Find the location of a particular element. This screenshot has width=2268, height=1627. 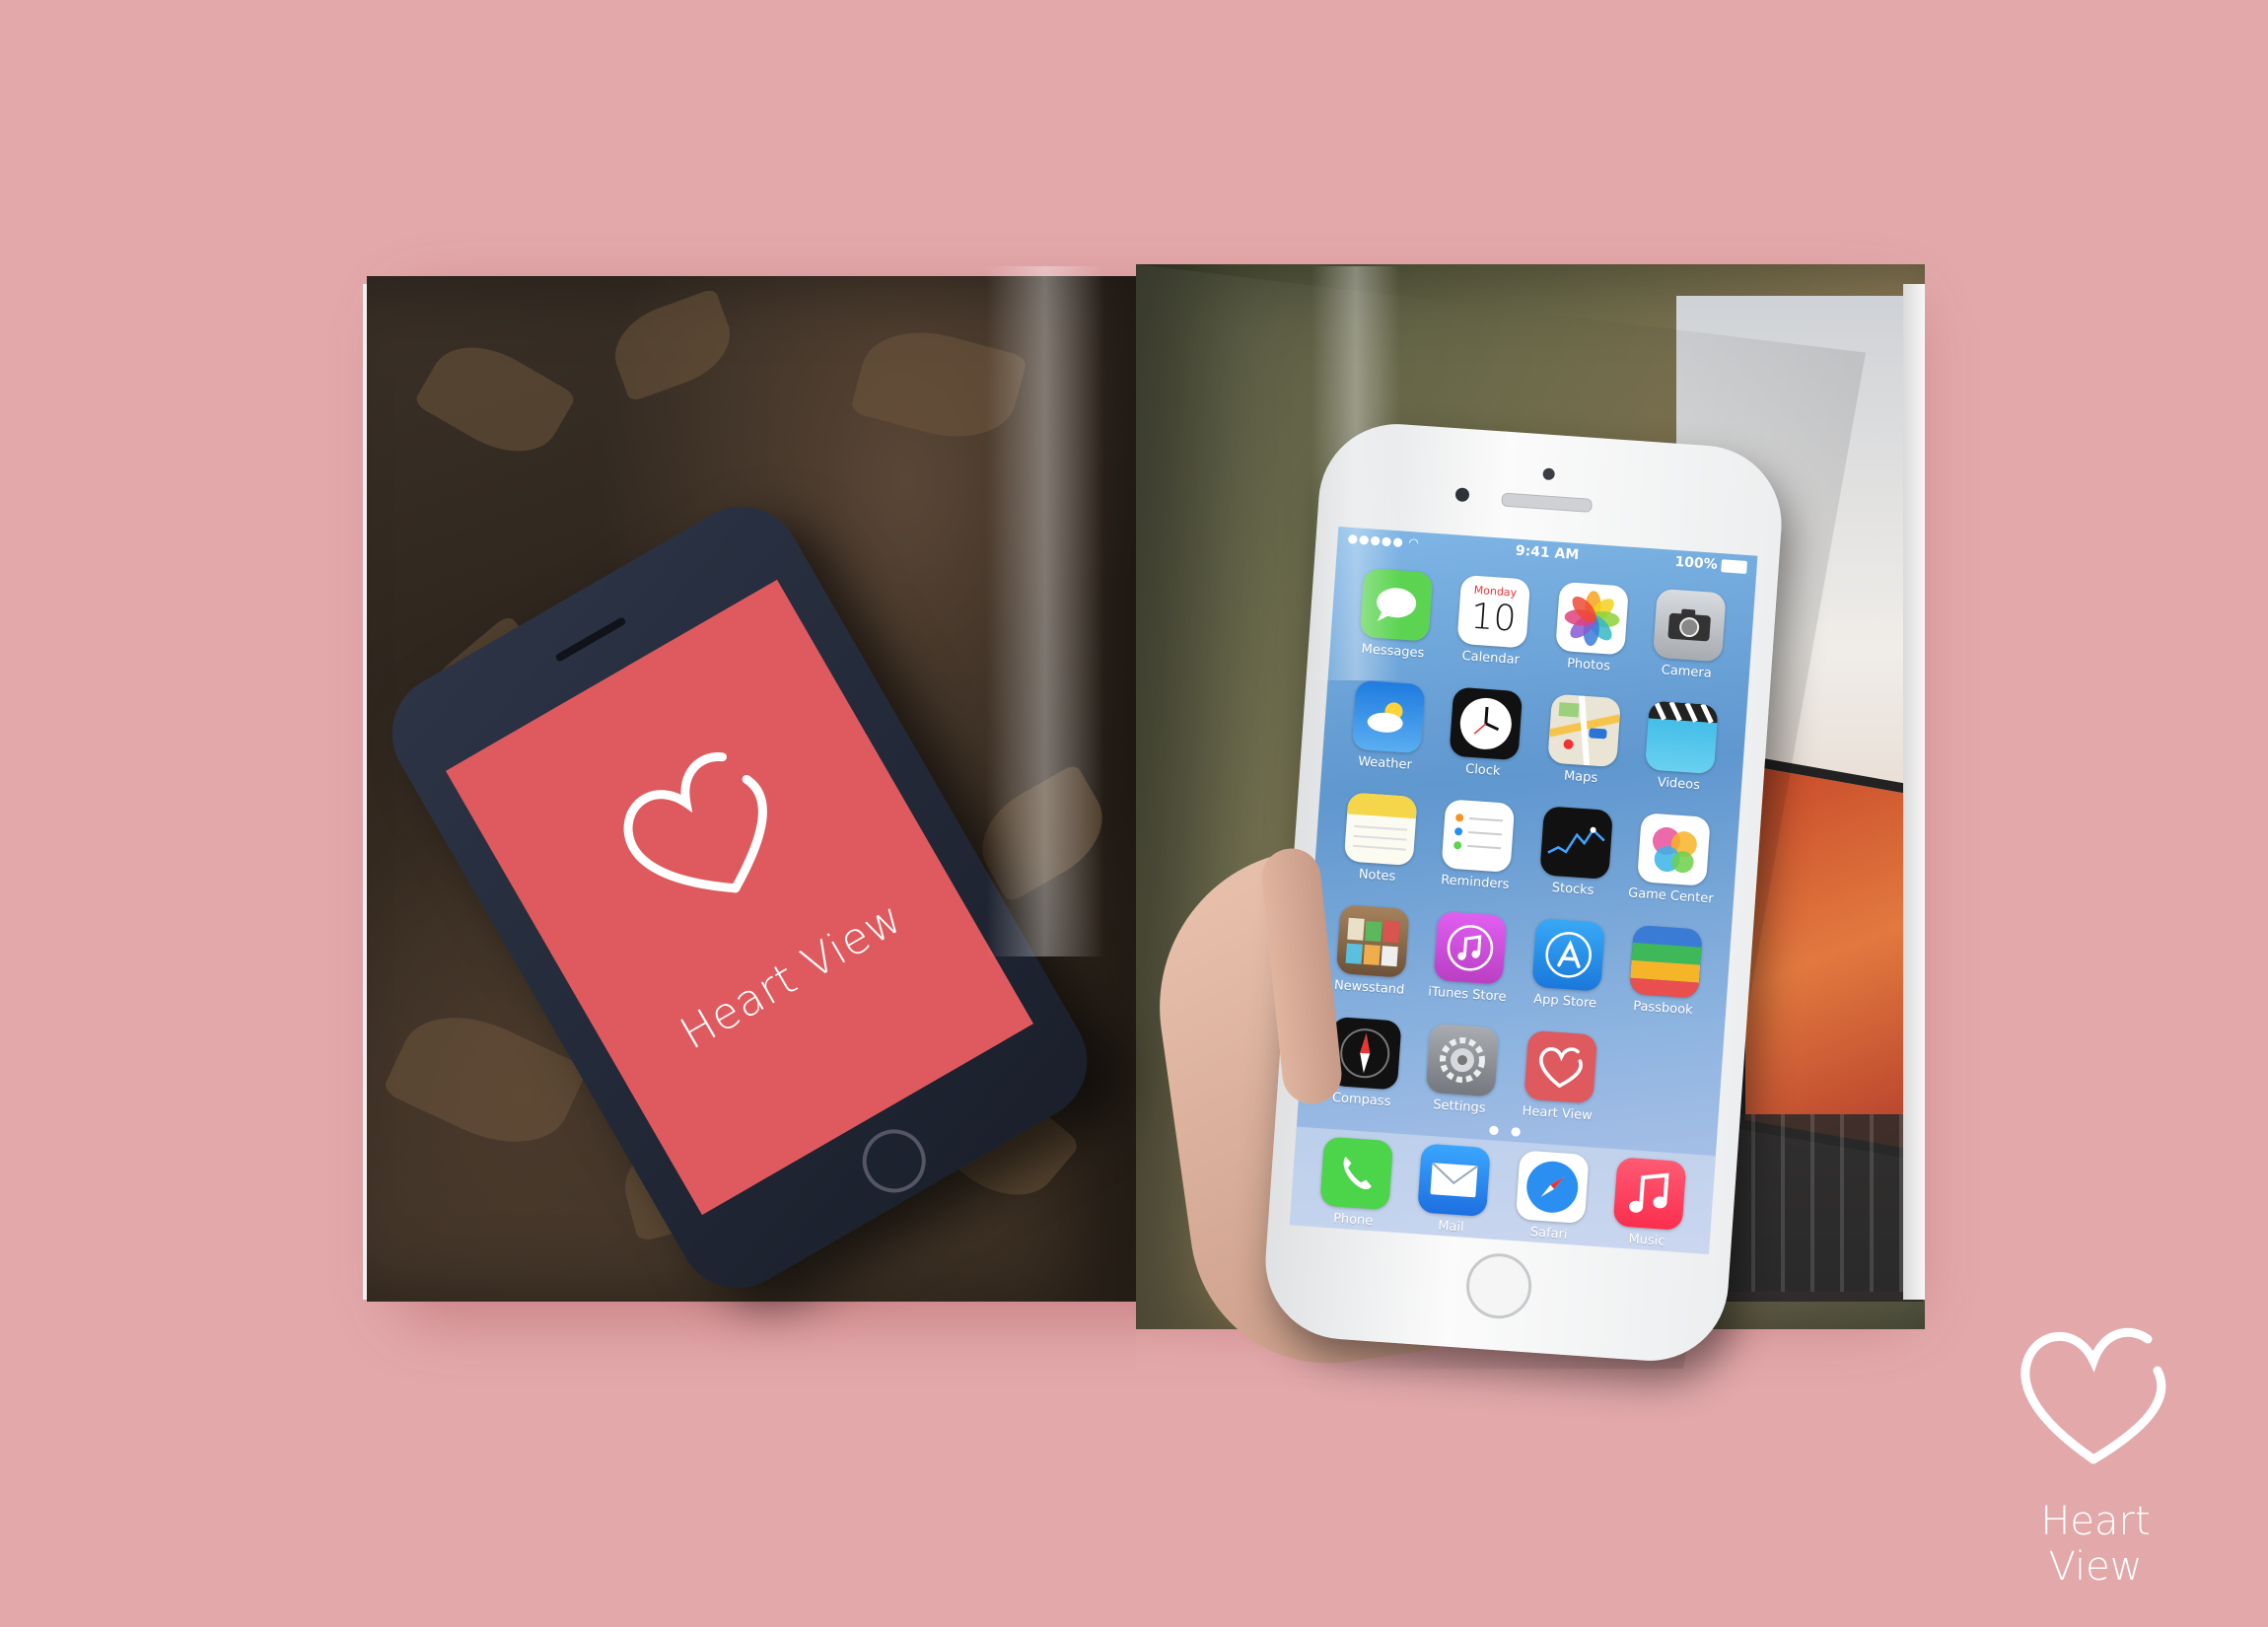

app-label: App Store is located at coordinates (1565, 1001).